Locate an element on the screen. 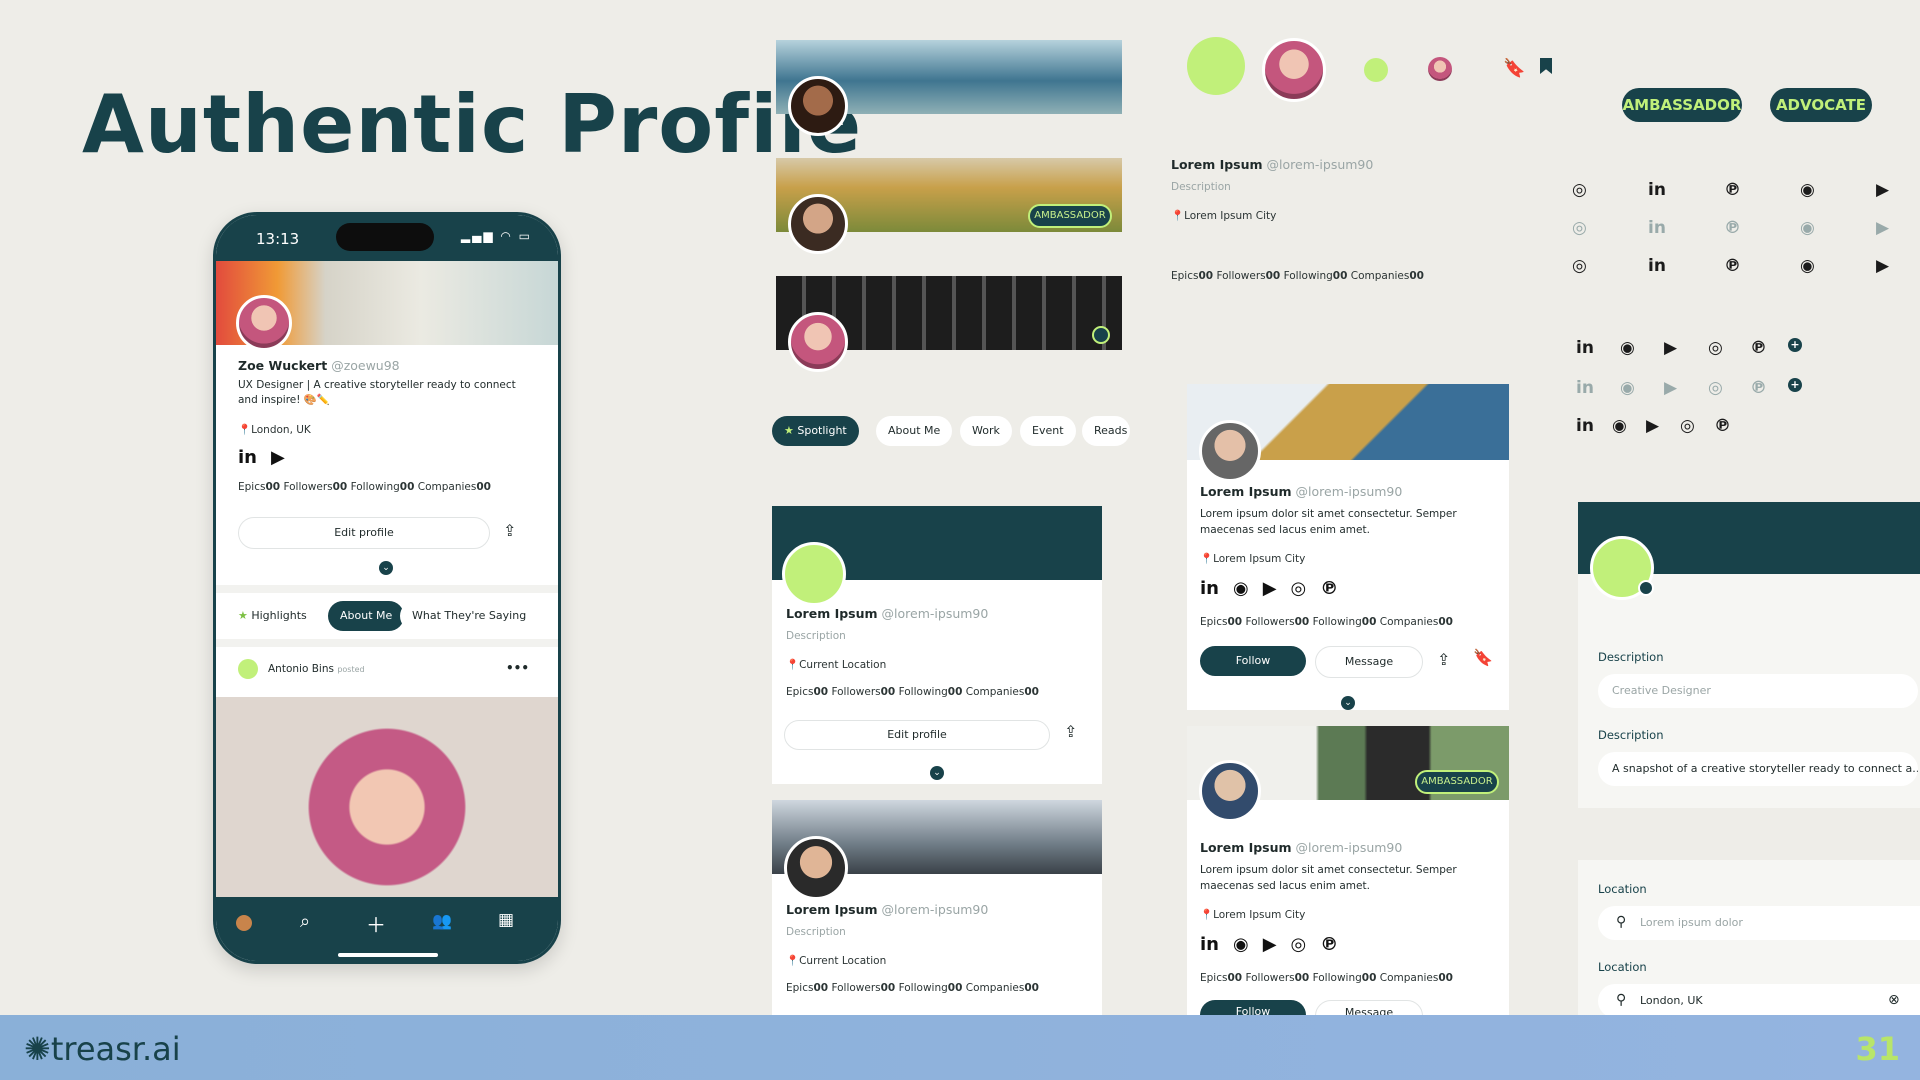 The width and height of the screenshot is (1920, 1080). tab-event: Event is located at coordinates (1048, 431).